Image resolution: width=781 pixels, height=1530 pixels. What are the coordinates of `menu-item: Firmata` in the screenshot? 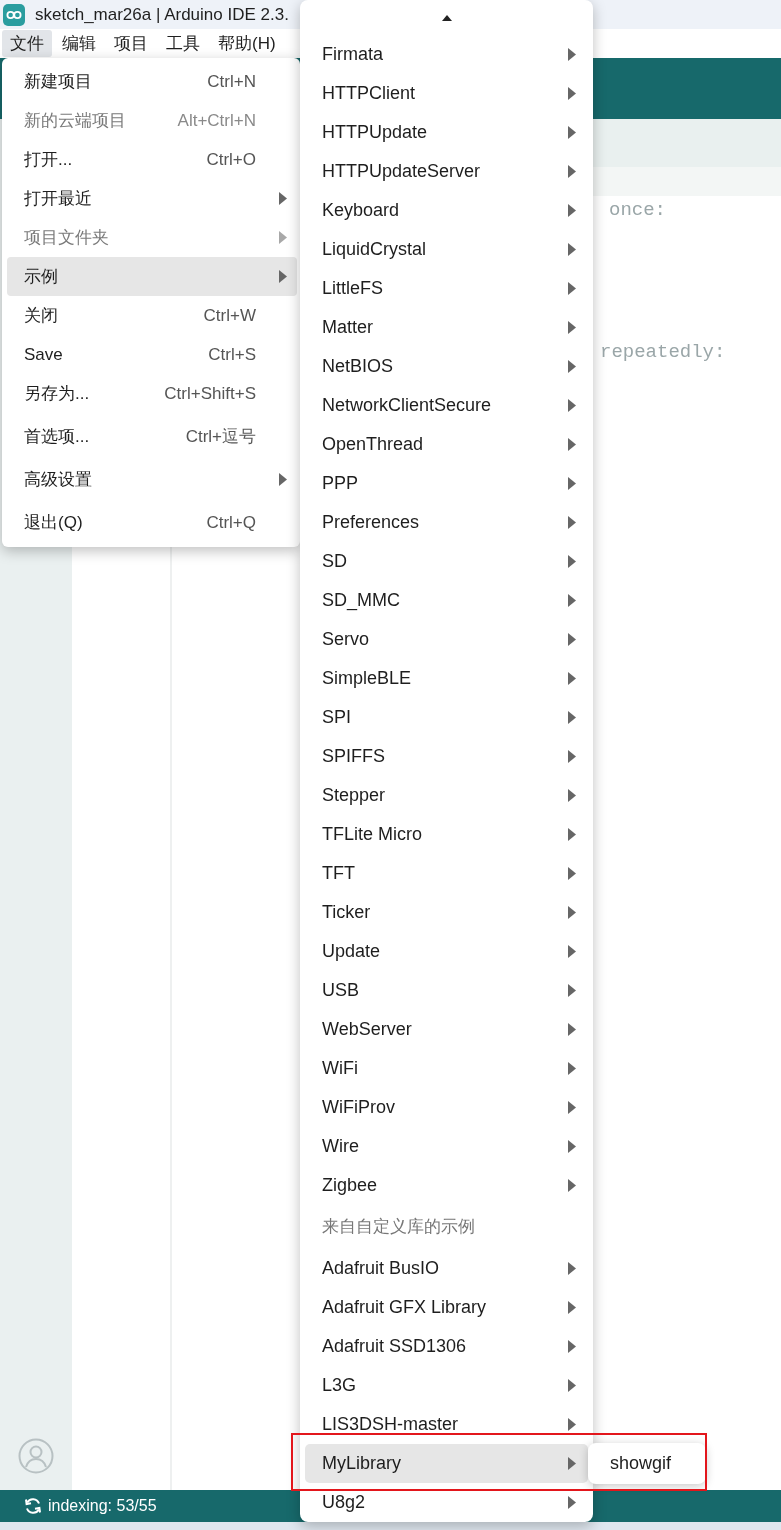 It's located at (446, 54).